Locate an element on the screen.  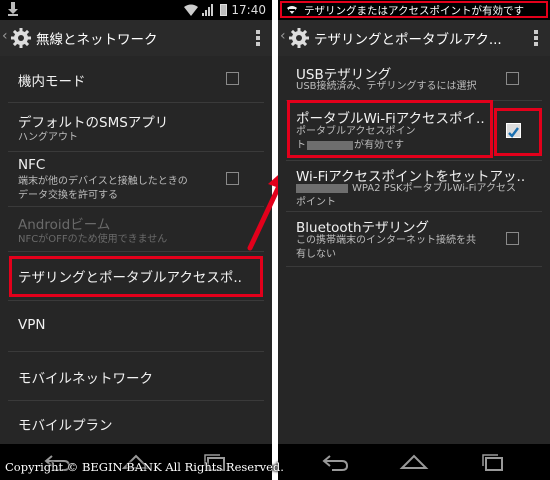
mobile-network-item: モバイルネットワーク is located at coordinates (136, 376).